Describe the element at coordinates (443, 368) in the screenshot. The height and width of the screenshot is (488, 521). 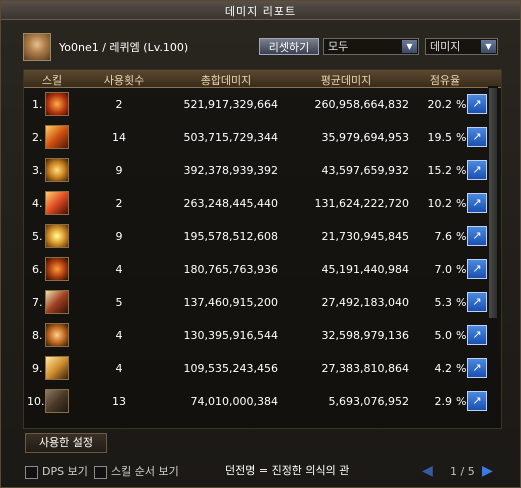
I see `share-cell: 4.2` at that location.